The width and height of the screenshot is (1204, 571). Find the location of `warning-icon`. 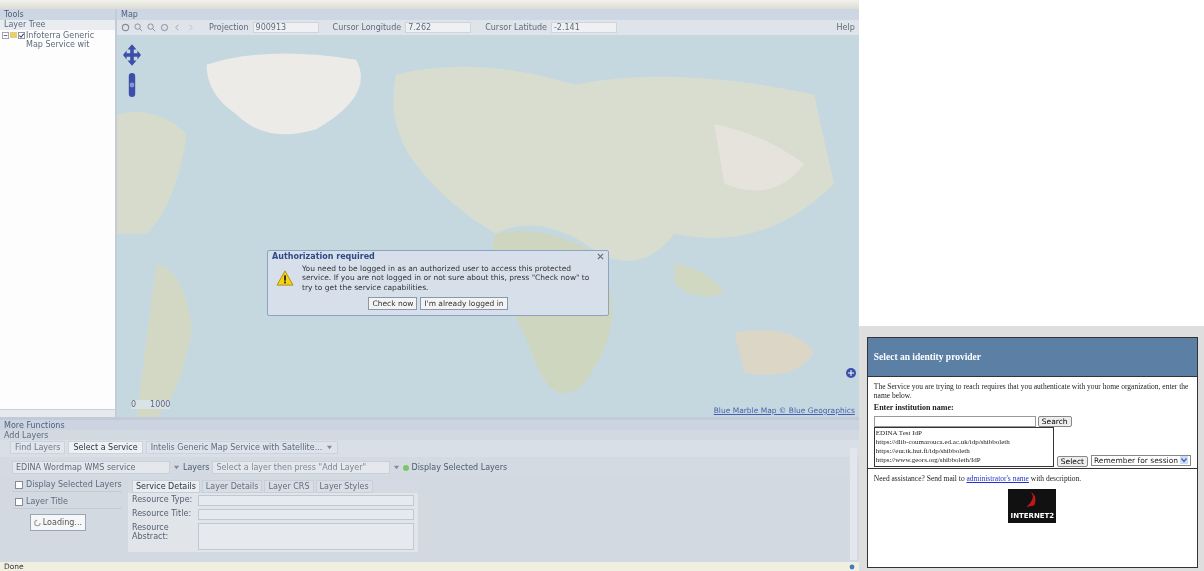

warning-icon is located at coordinates (285, 277).